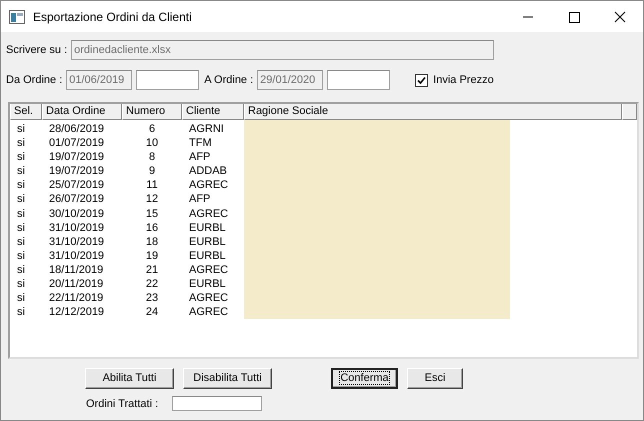  Describe the element at coordinates (213, 112) in the screenshot. I see `column-header: Cliente` at that location.